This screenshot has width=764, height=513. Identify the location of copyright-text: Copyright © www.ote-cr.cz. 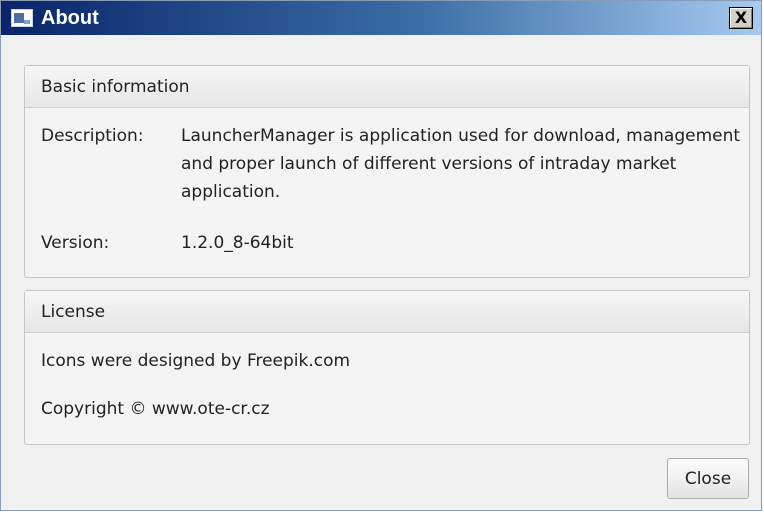
(155, 409).